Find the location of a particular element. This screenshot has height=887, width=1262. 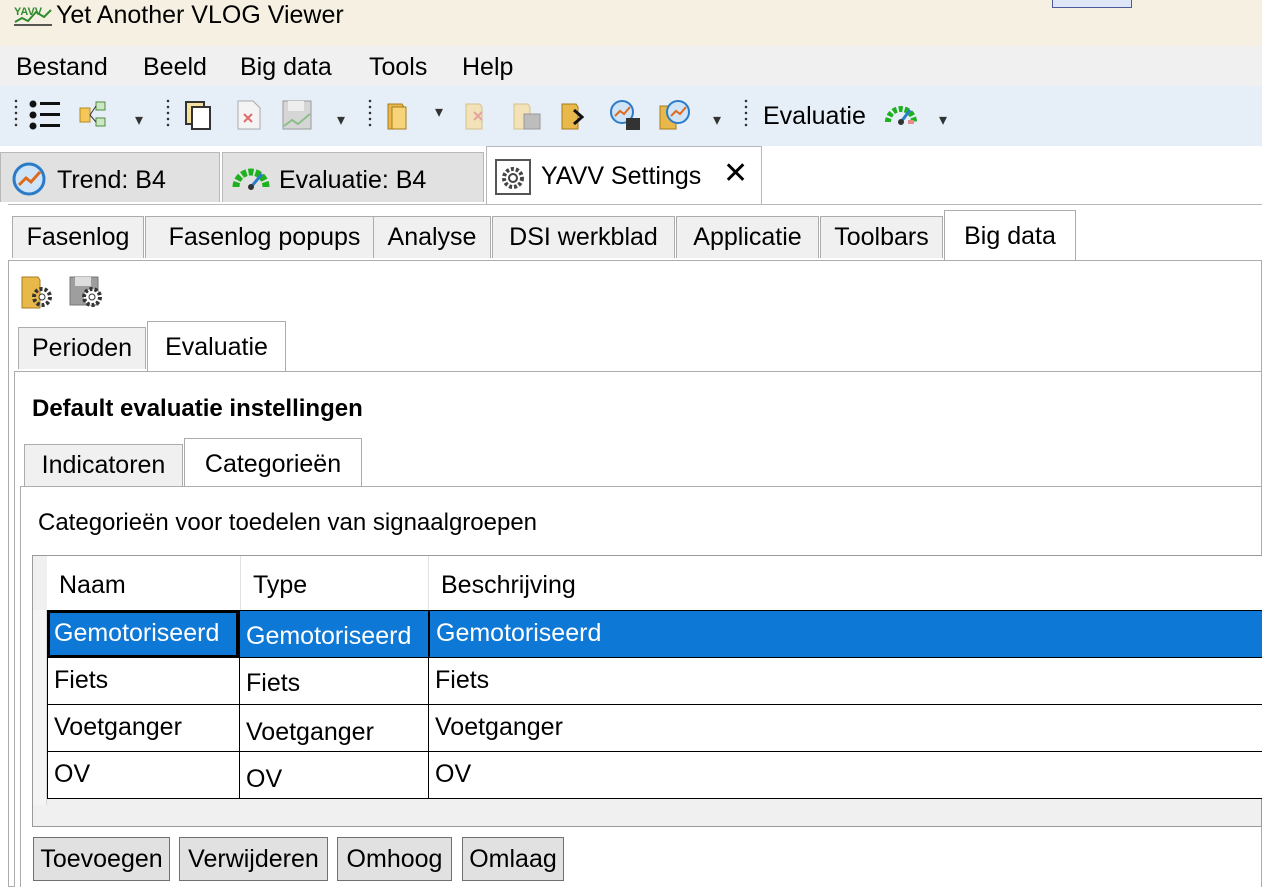

structure-icon is located at coordinates (95, 115).